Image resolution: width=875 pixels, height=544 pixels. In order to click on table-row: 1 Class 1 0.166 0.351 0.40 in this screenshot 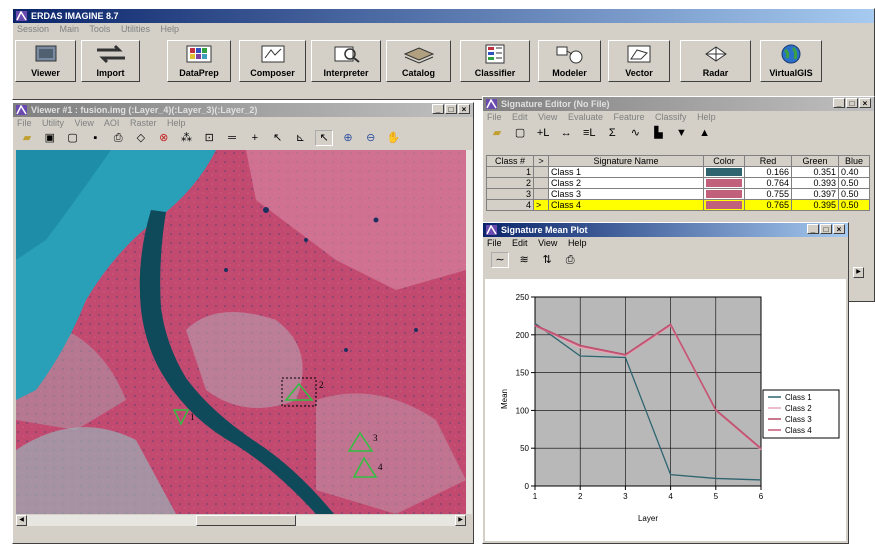, I will do `click(678, 172)`.